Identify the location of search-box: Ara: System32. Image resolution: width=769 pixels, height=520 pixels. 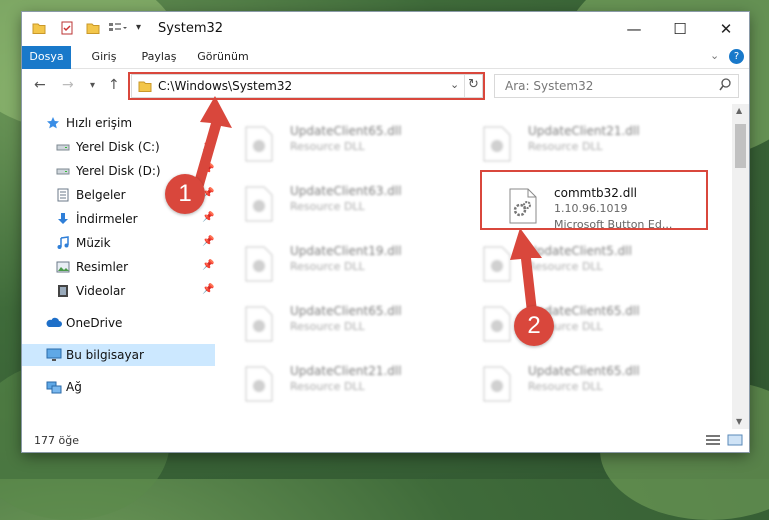
(616, 86).